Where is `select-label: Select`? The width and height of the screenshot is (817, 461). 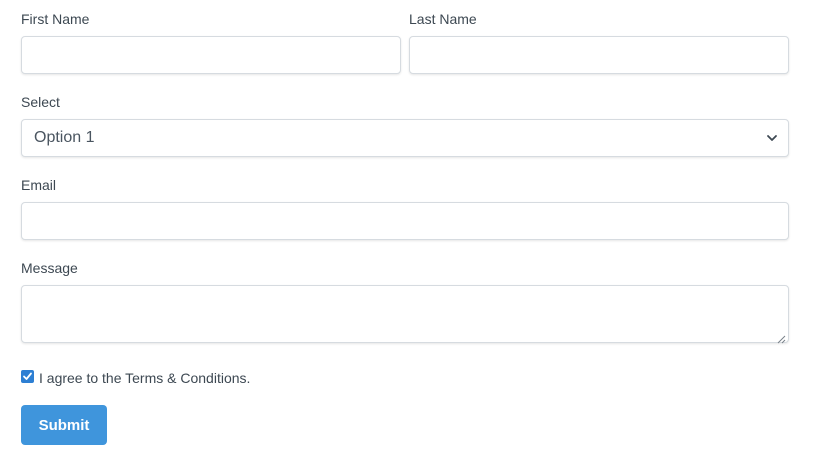
select-label: Select is located at coordinates (40, 102).